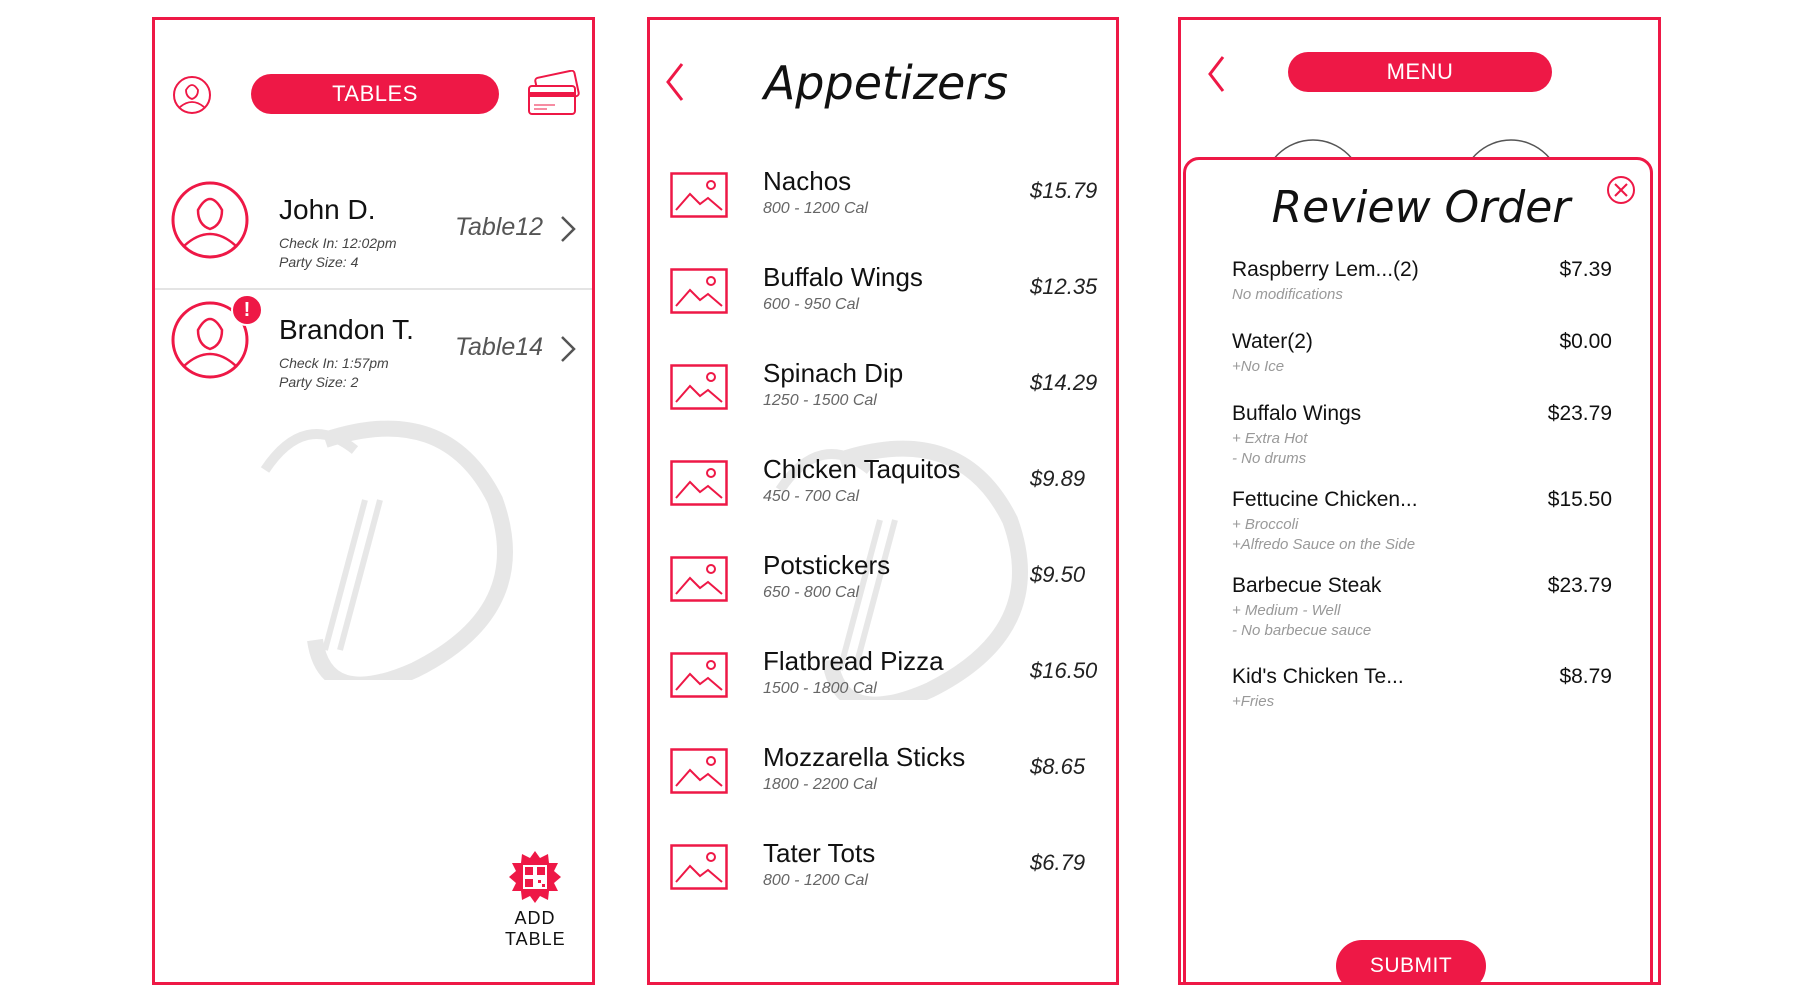 The height and width of the screenshot is (1004, 1798). What do you see at coordinates (535, 939) in the screenshot?
I see `add-table-label-line2: TABLE` at bounding box center [535, 939].